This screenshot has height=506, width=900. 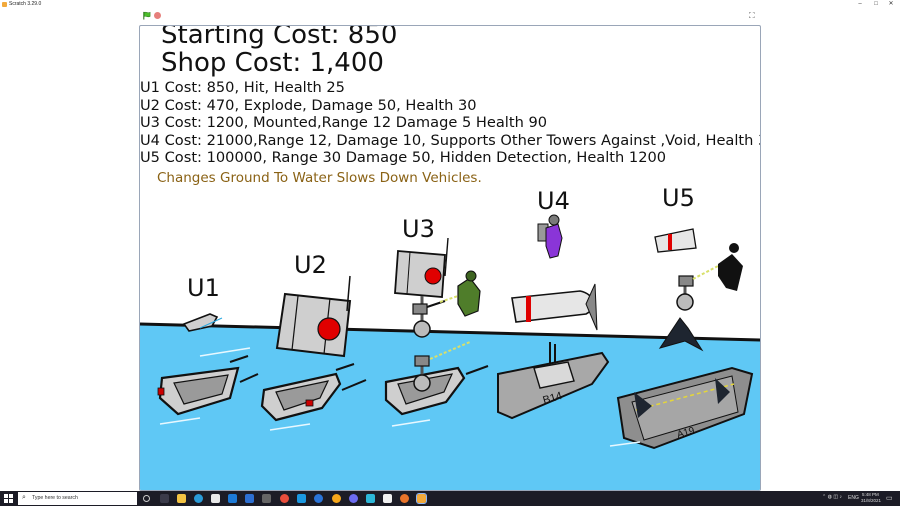 I want to click on task-view-icon, so click(x=164, y=498).